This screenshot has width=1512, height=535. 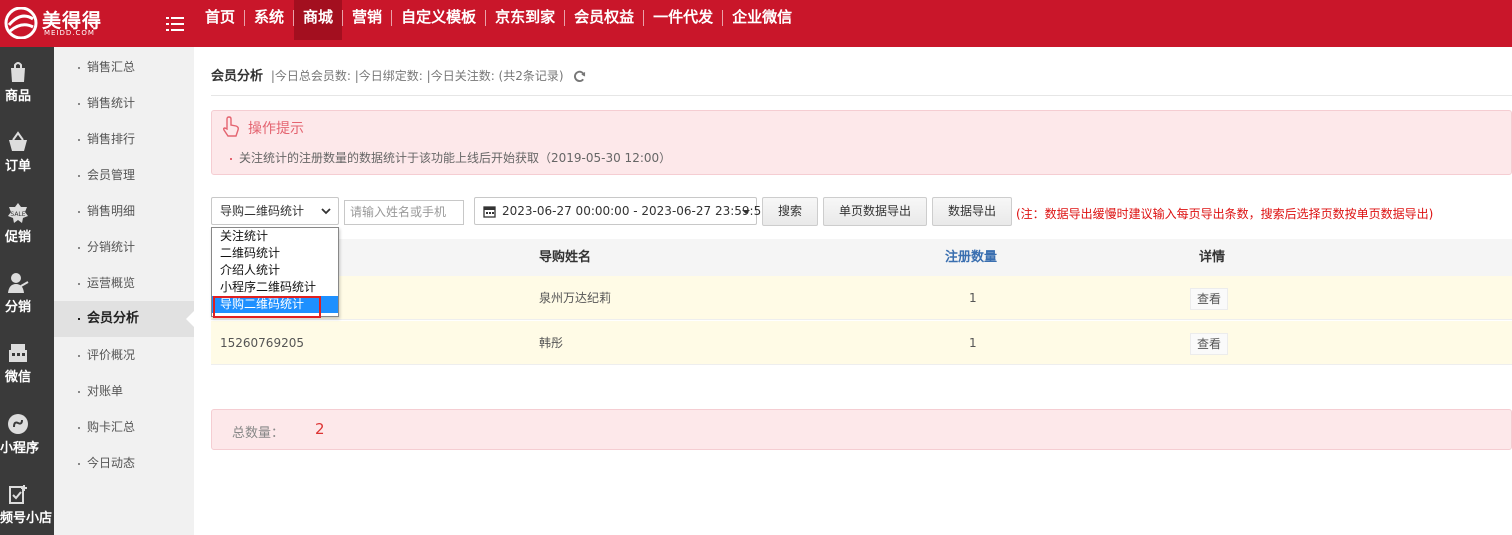 I want to click on rail-label: 微信, so click(x=17, y=377).